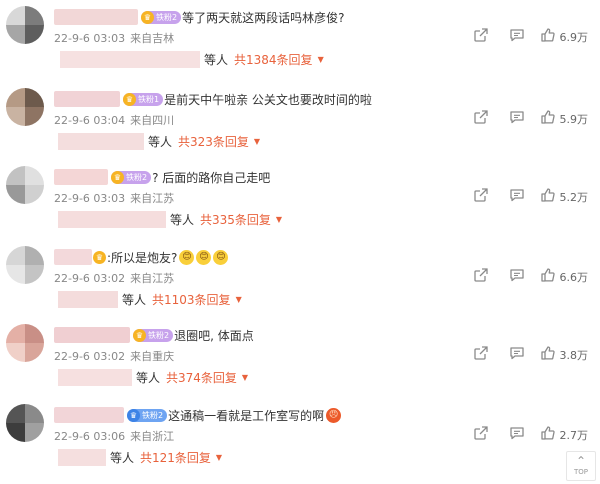 Image resolution: width=600 pixels, height=484 pixels. Describe the element at coordinates (99, 257) in the screenshot. I see `fan-badge: ♛` at that location.